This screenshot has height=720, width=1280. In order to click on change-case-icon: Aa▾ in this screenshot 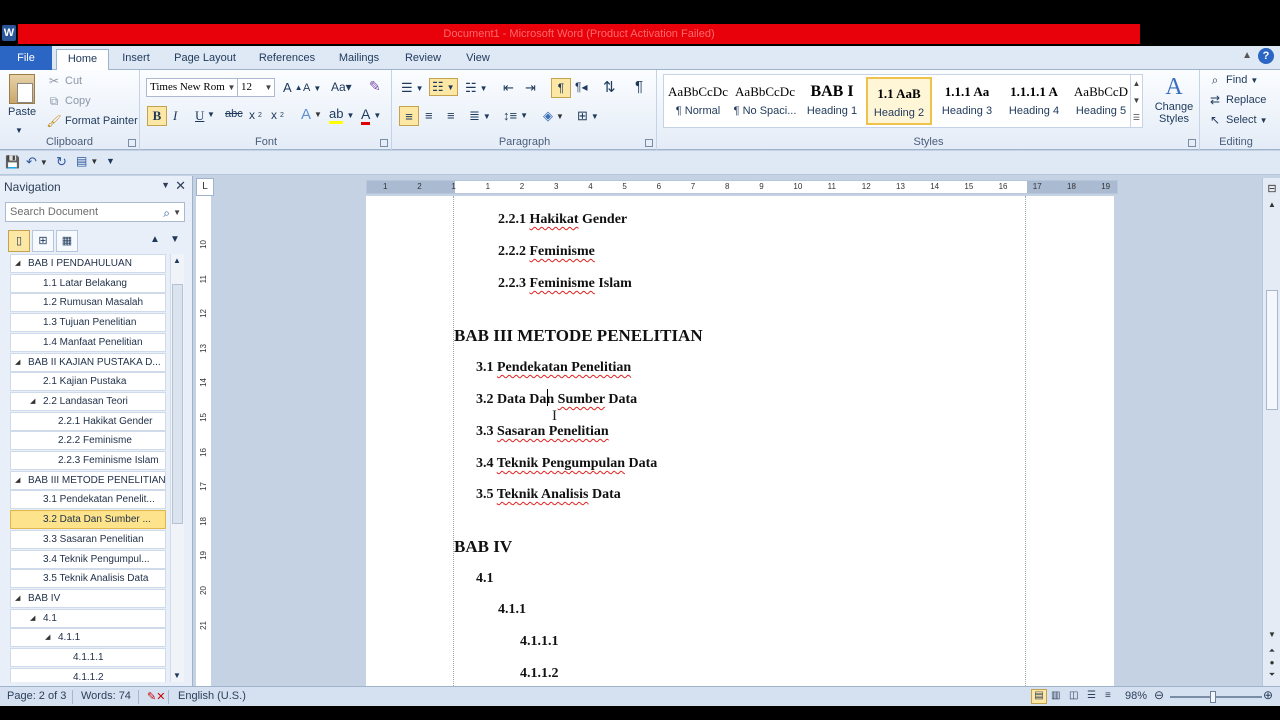, I will do `click(341, 87)`.